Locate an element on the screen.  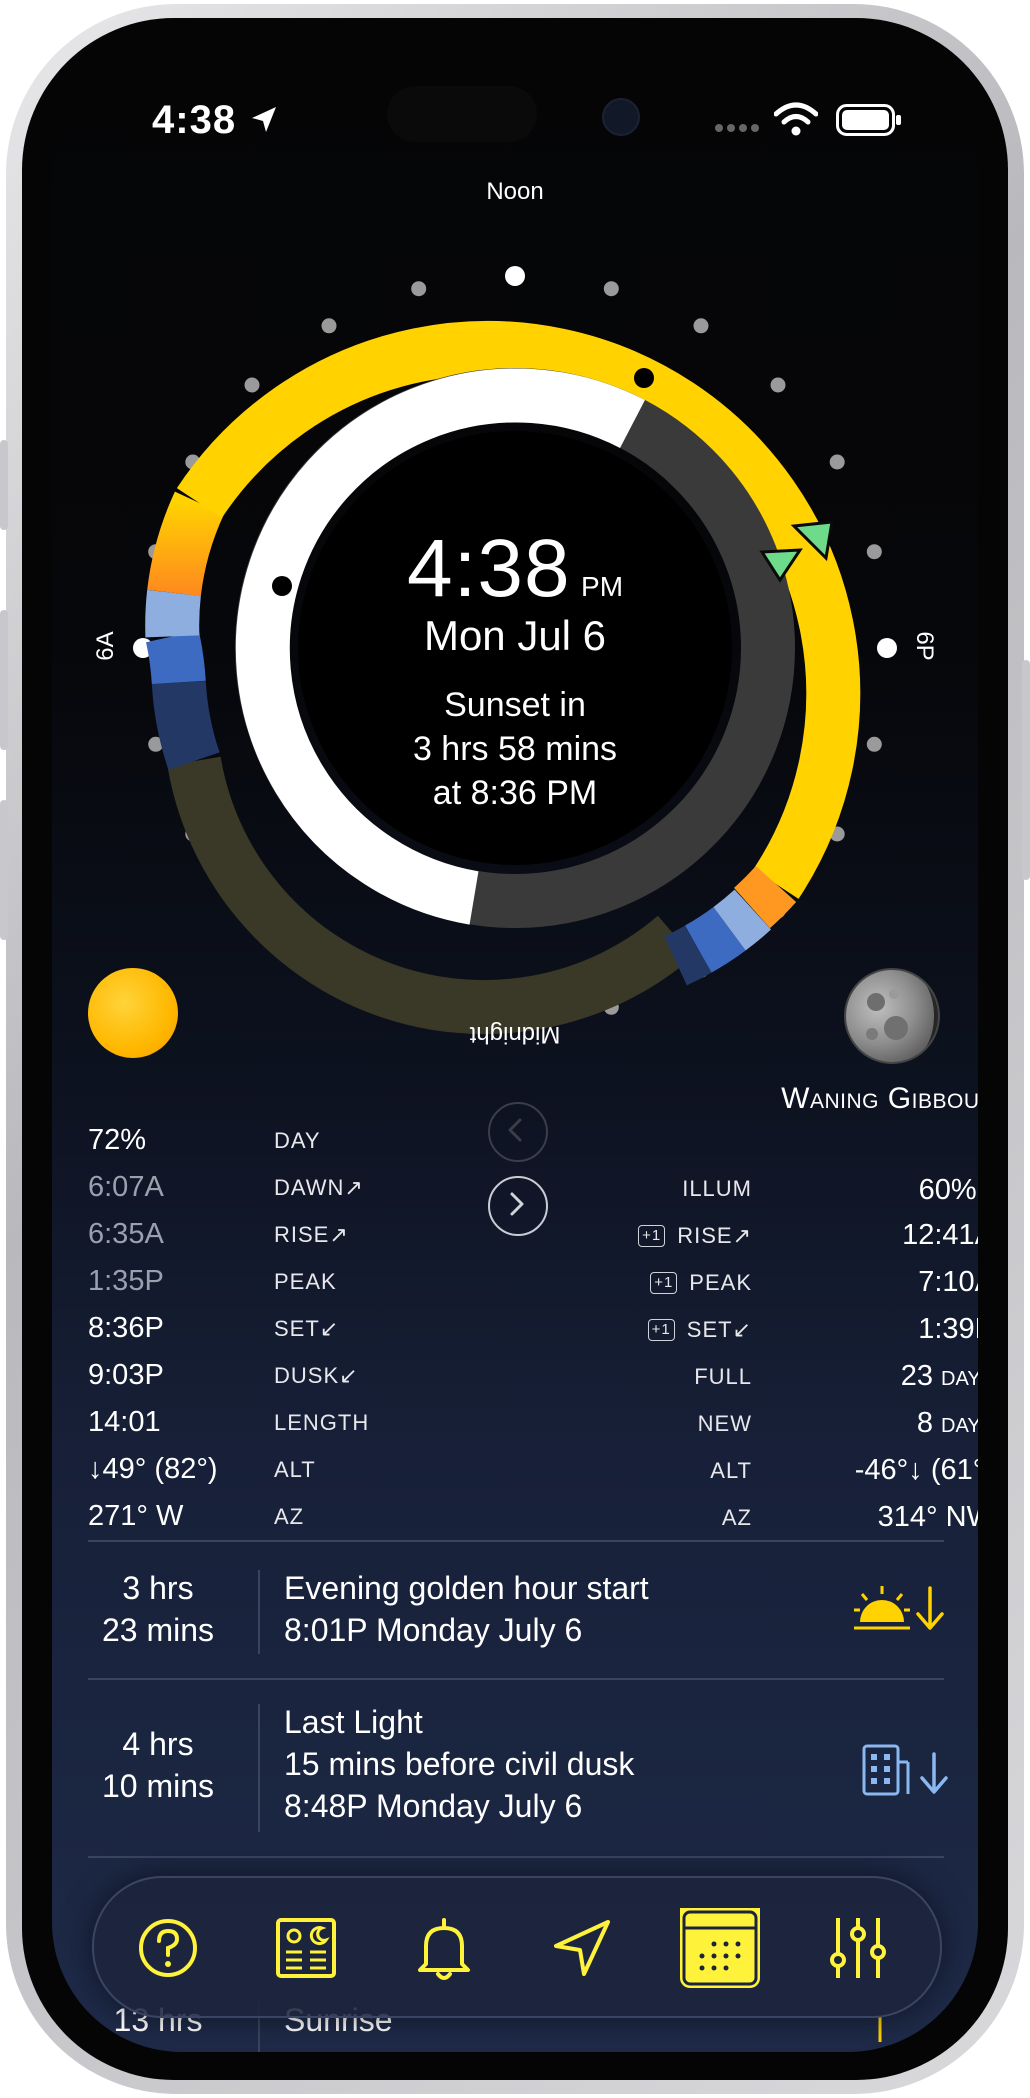
dynamic-island is located at coordinates (462, 114).